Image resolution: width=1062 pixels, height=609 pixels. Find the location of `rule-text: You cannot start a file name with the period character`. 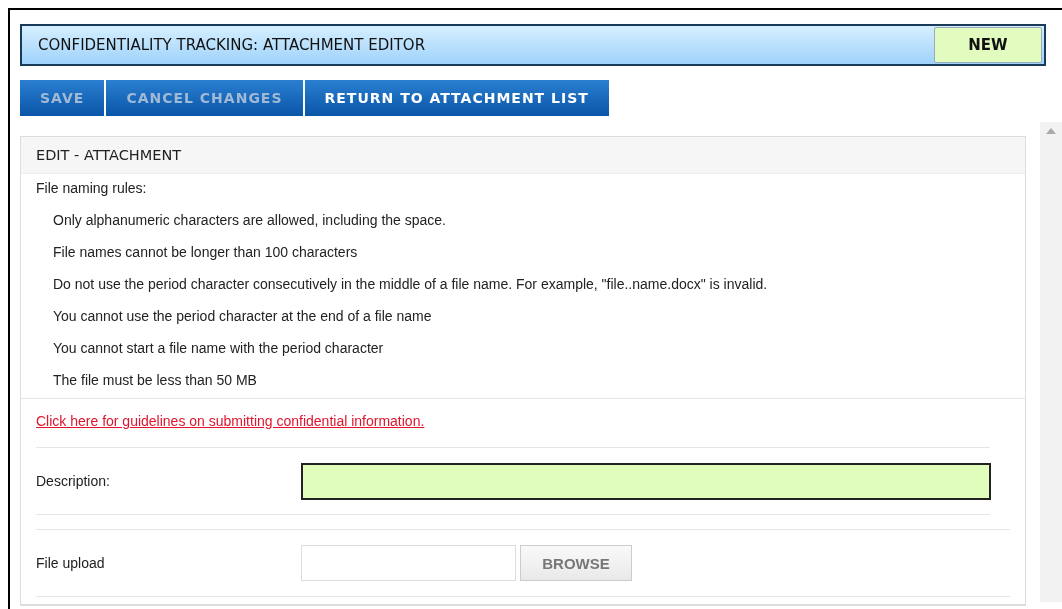

rule-text: You cannot start a file name with the period character is located at coordinates (219, 348).